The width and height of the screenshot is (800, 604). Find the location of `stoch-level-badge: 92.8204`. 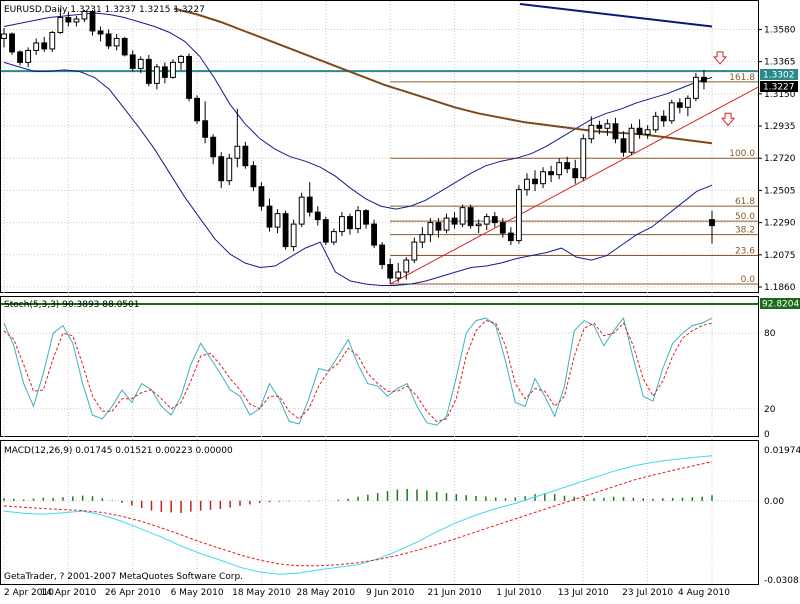

stoch-level-badge: 92.8204 is located at coordinates (780, 304).